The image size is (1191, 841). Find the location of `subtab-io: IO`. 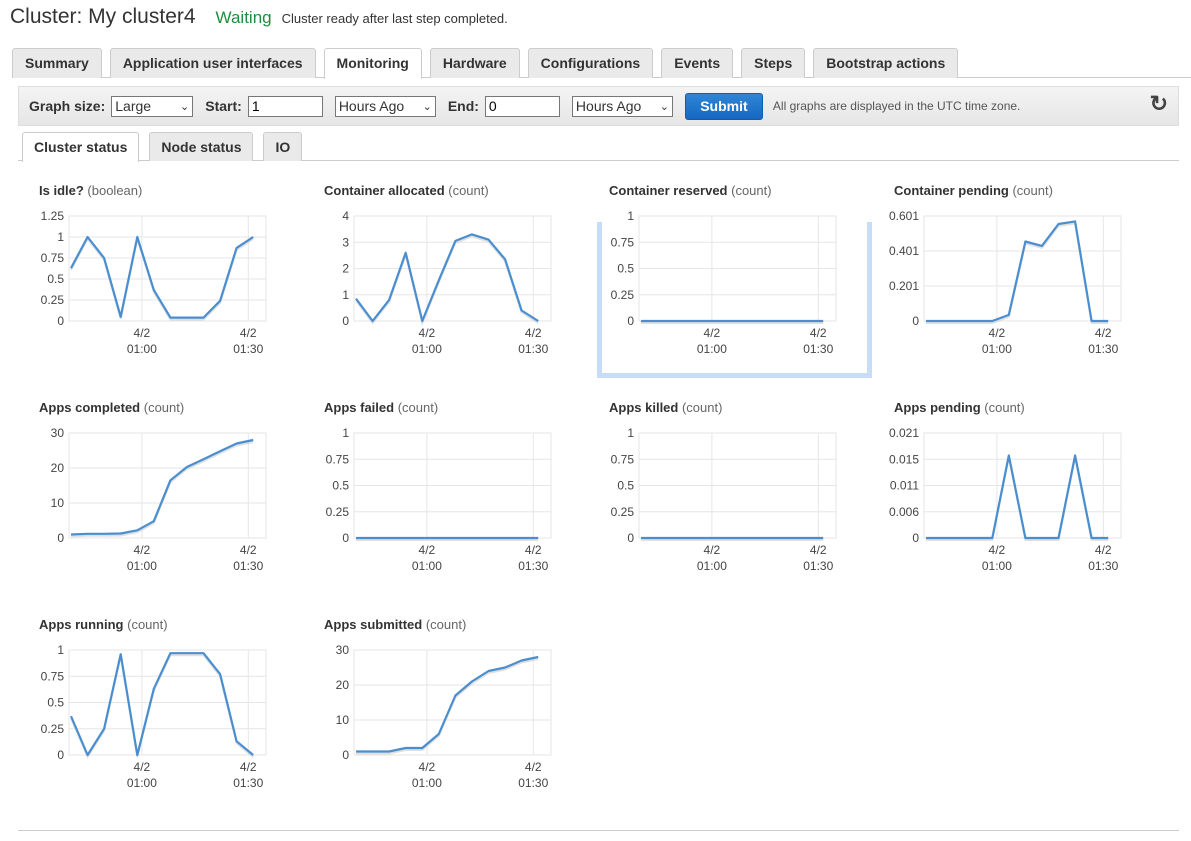

subtab-io: IO is located at coordinates (283, 146).